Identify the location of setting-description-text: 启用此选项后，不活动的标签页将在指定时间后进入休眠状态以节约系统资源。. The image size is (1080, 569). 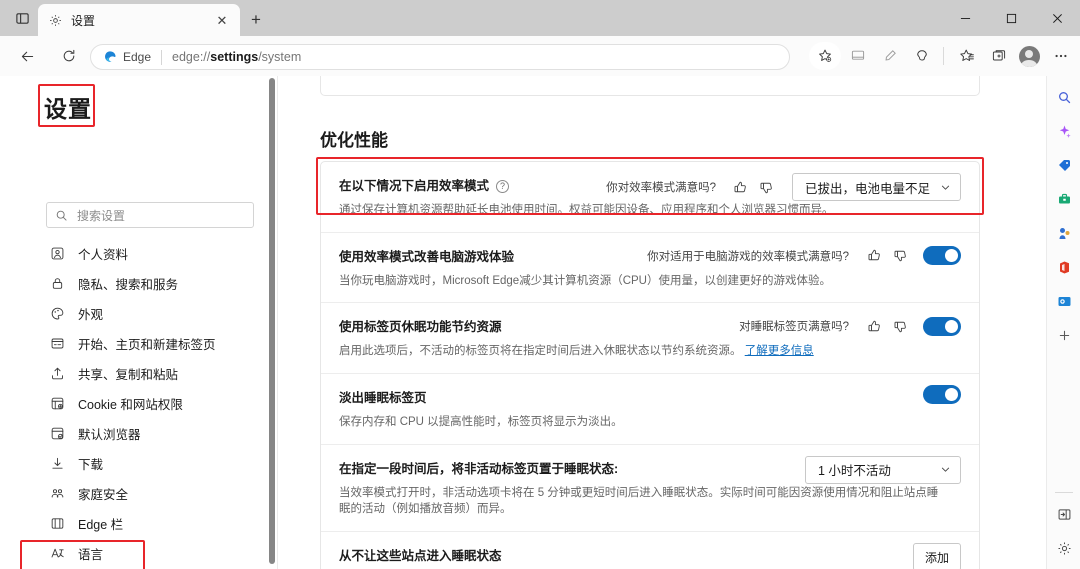
(540, 351).